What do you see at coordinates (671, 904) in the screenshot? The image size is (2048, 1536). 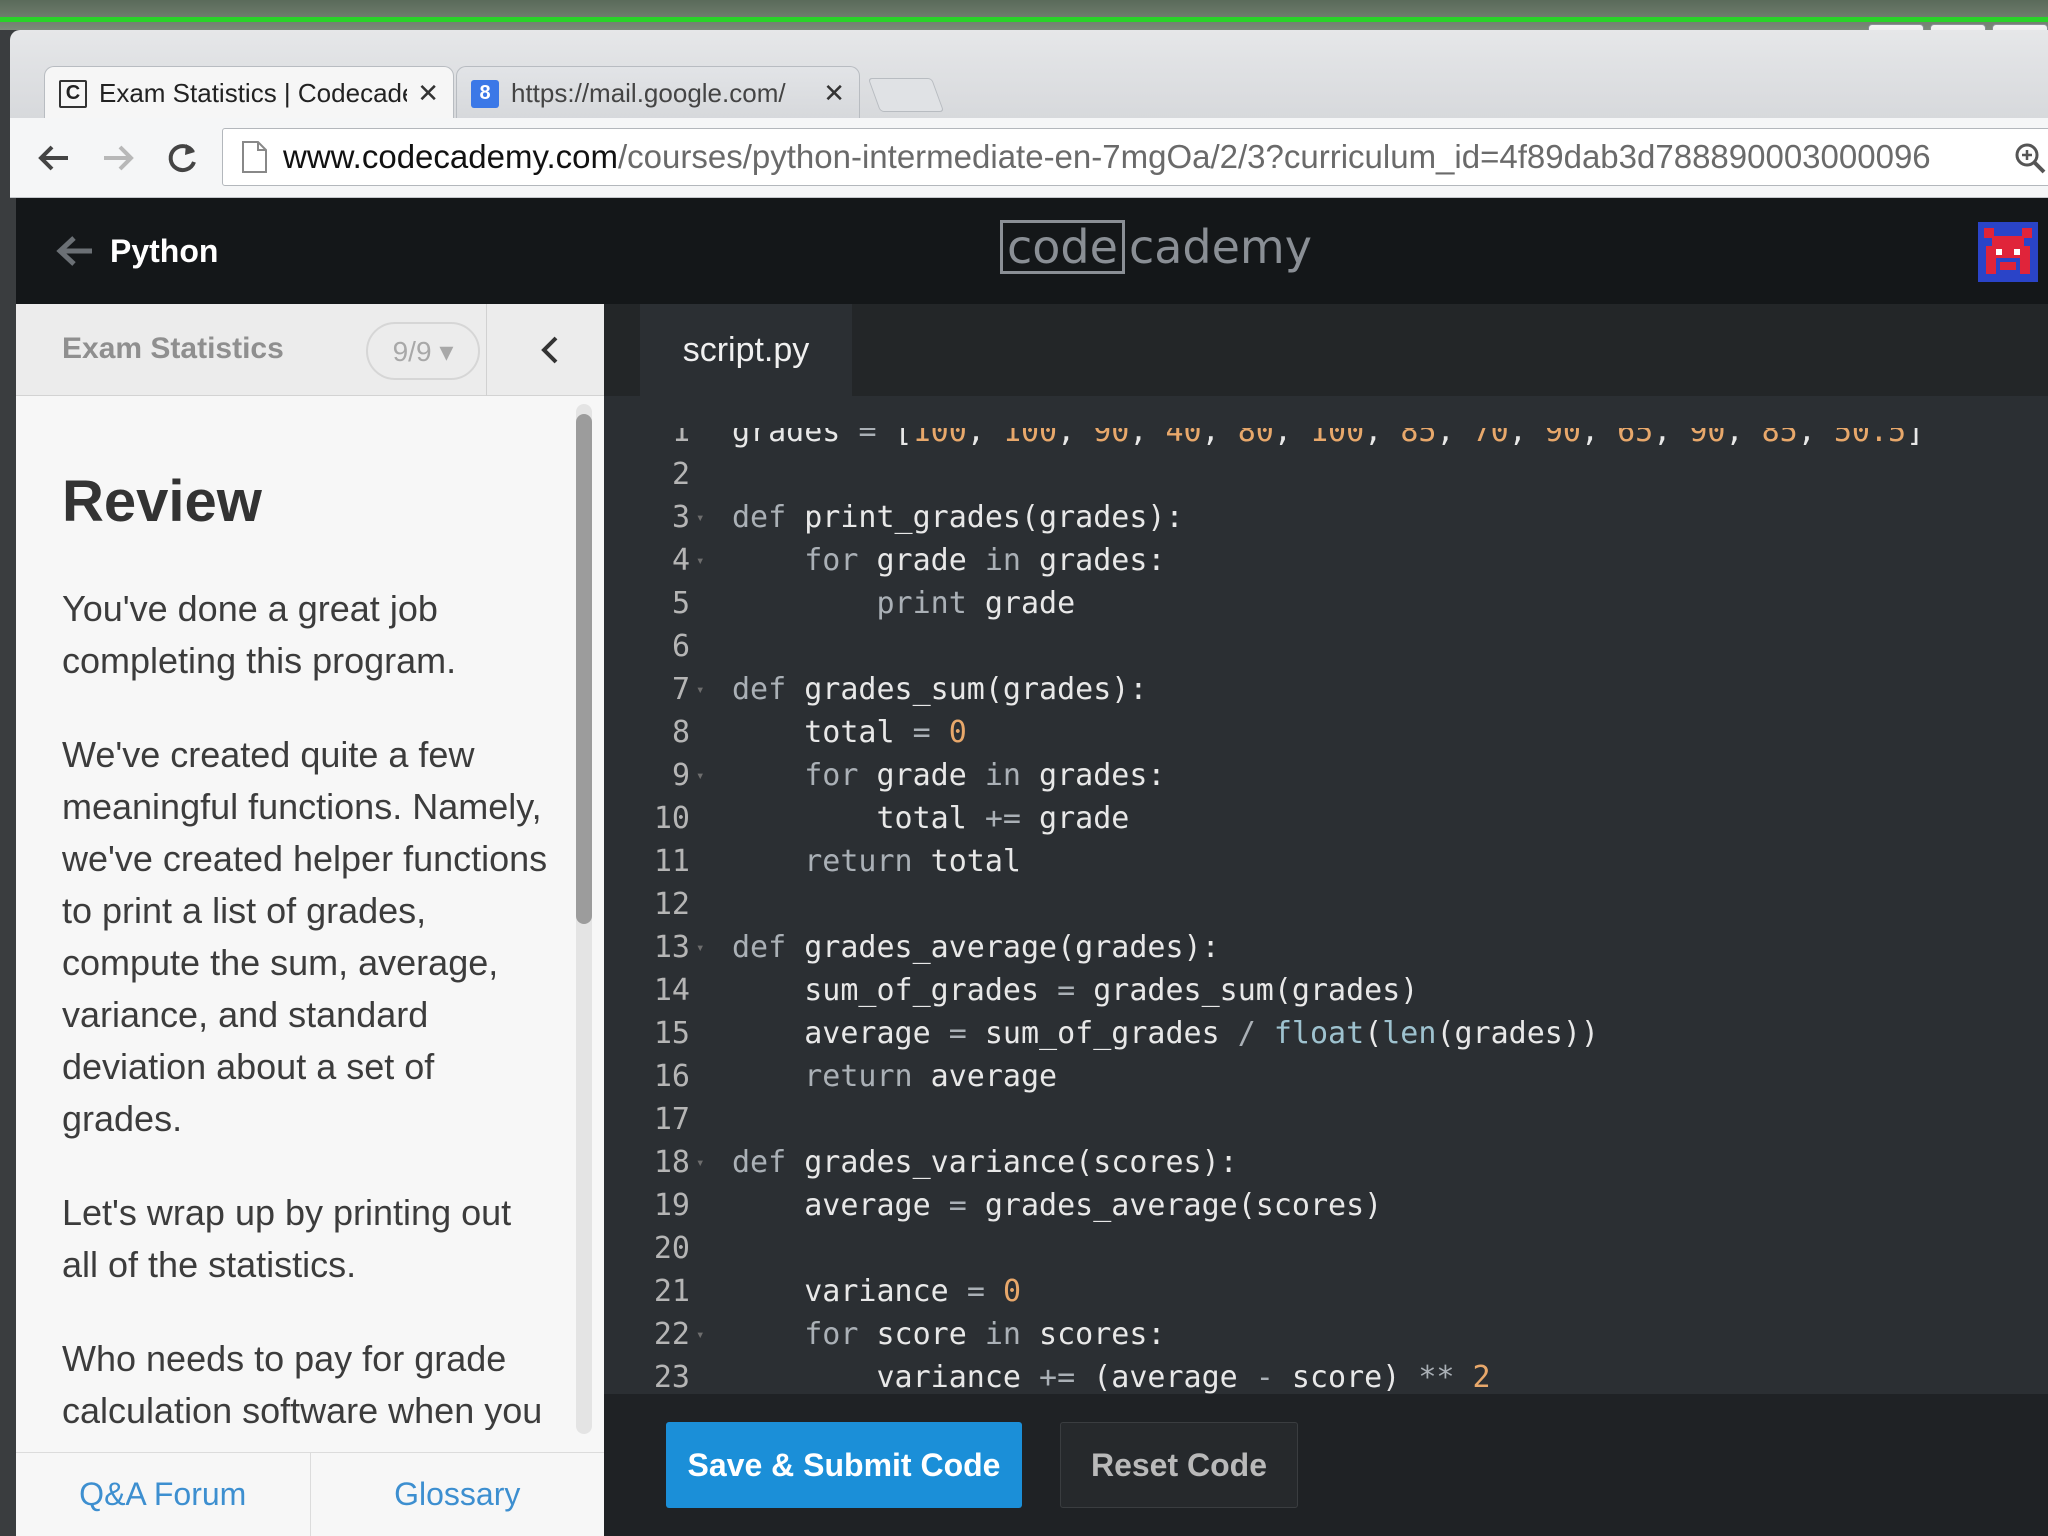 I see `line-number: 12` at bounding box center [671, 904].